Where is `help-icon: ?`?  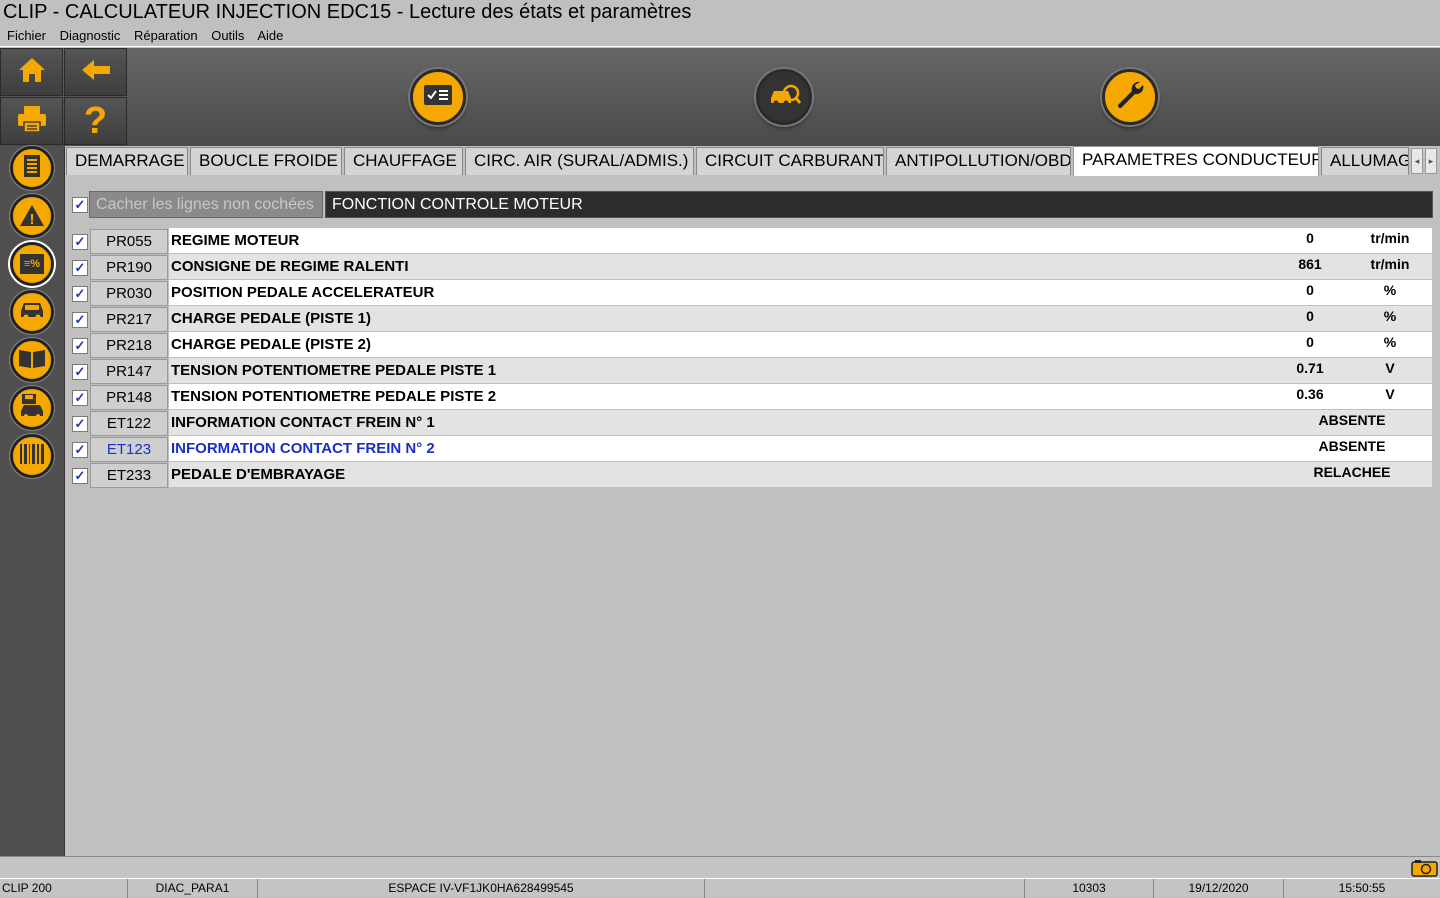
help-icon: ? is located at coordinates (95, 121).